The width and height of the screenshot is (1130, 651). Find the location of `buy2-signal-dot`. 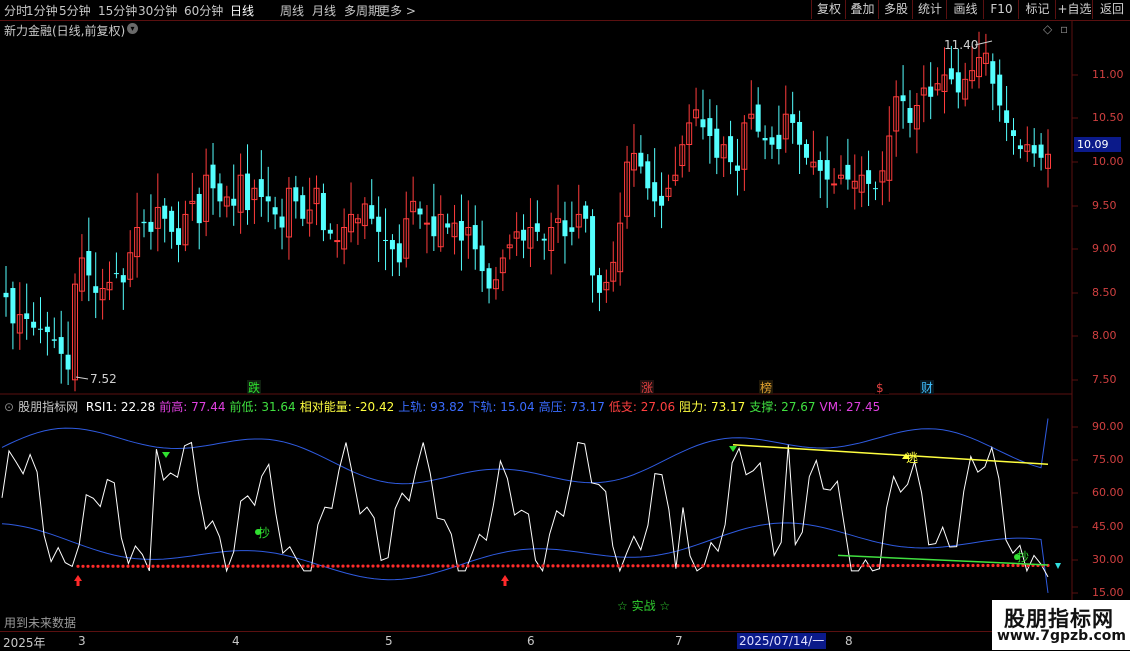

buy2-signal-dot is located at coordinates (1017, 557).